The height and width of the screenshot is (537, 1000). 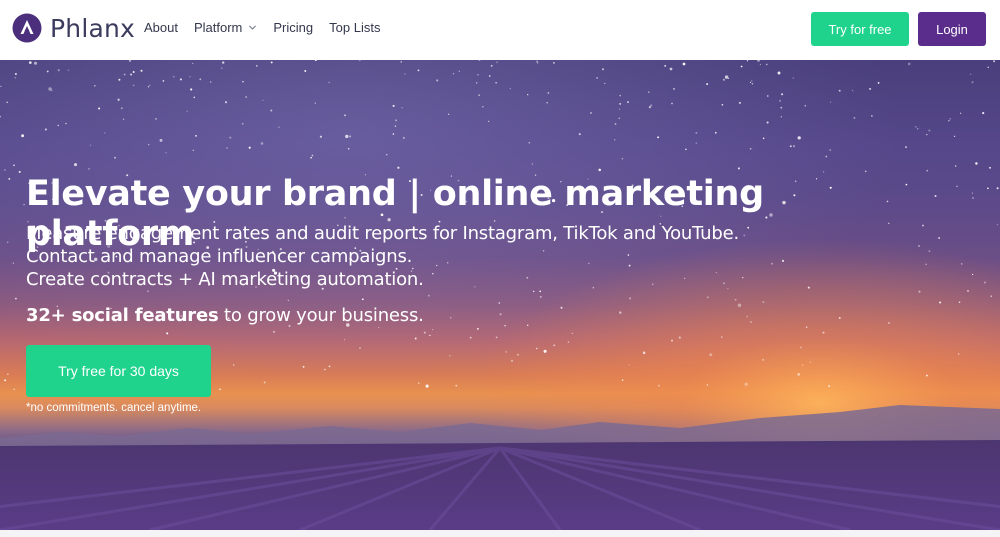 I want to click on logo: Phlanx, so click(x=73, y=28).